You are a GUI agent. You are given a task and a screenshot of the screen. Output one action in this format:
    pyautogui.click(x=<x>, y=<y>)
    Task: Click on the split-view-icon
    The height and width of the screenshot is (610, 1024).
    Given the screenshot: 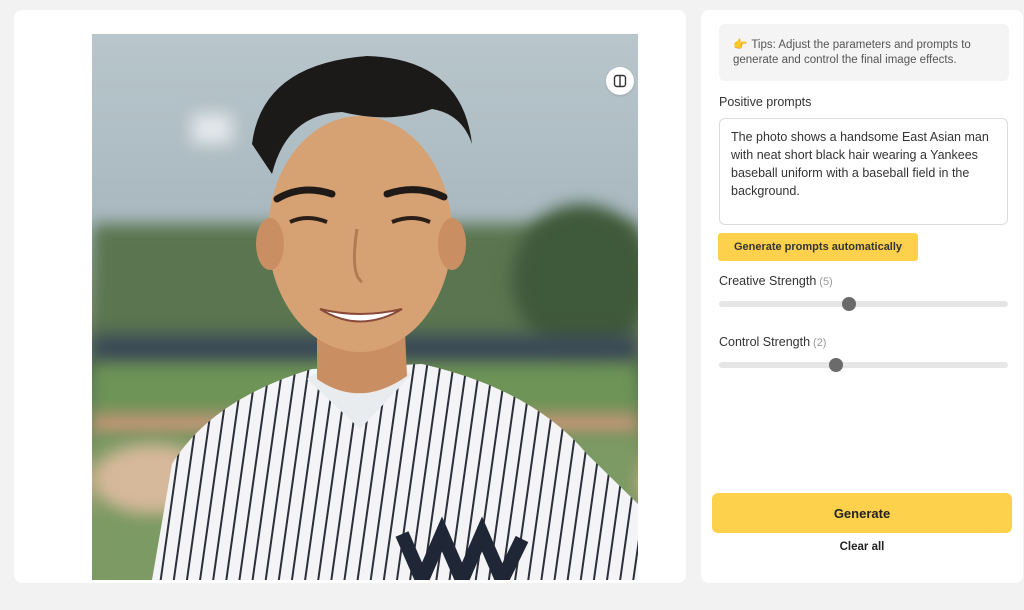 What is the action you would take?
    pyautogui.click(x=620, y=81)
    